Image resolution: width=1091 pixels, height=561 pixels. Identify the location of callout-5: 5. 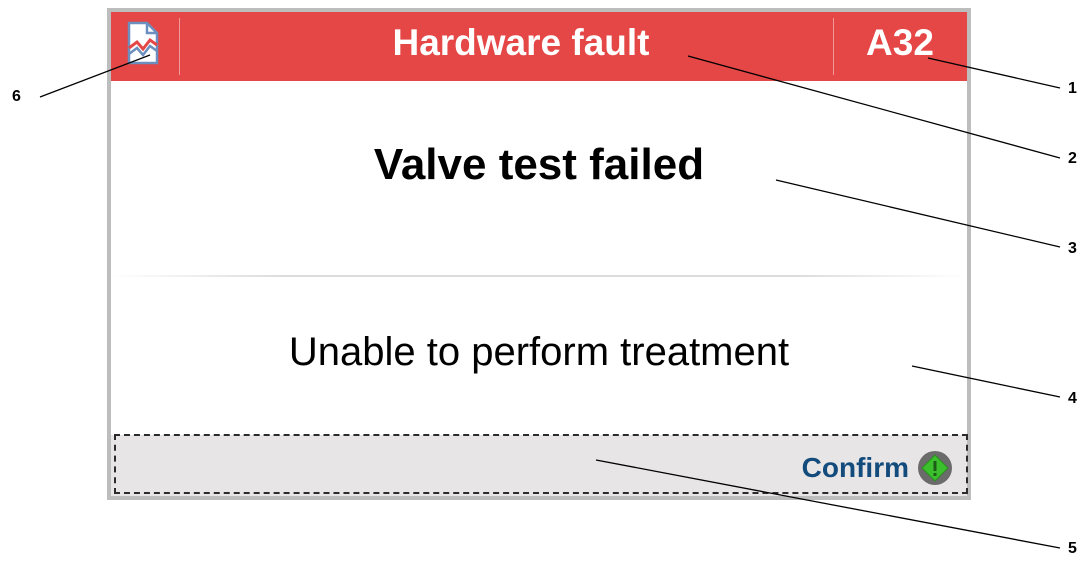
(1072, 548).